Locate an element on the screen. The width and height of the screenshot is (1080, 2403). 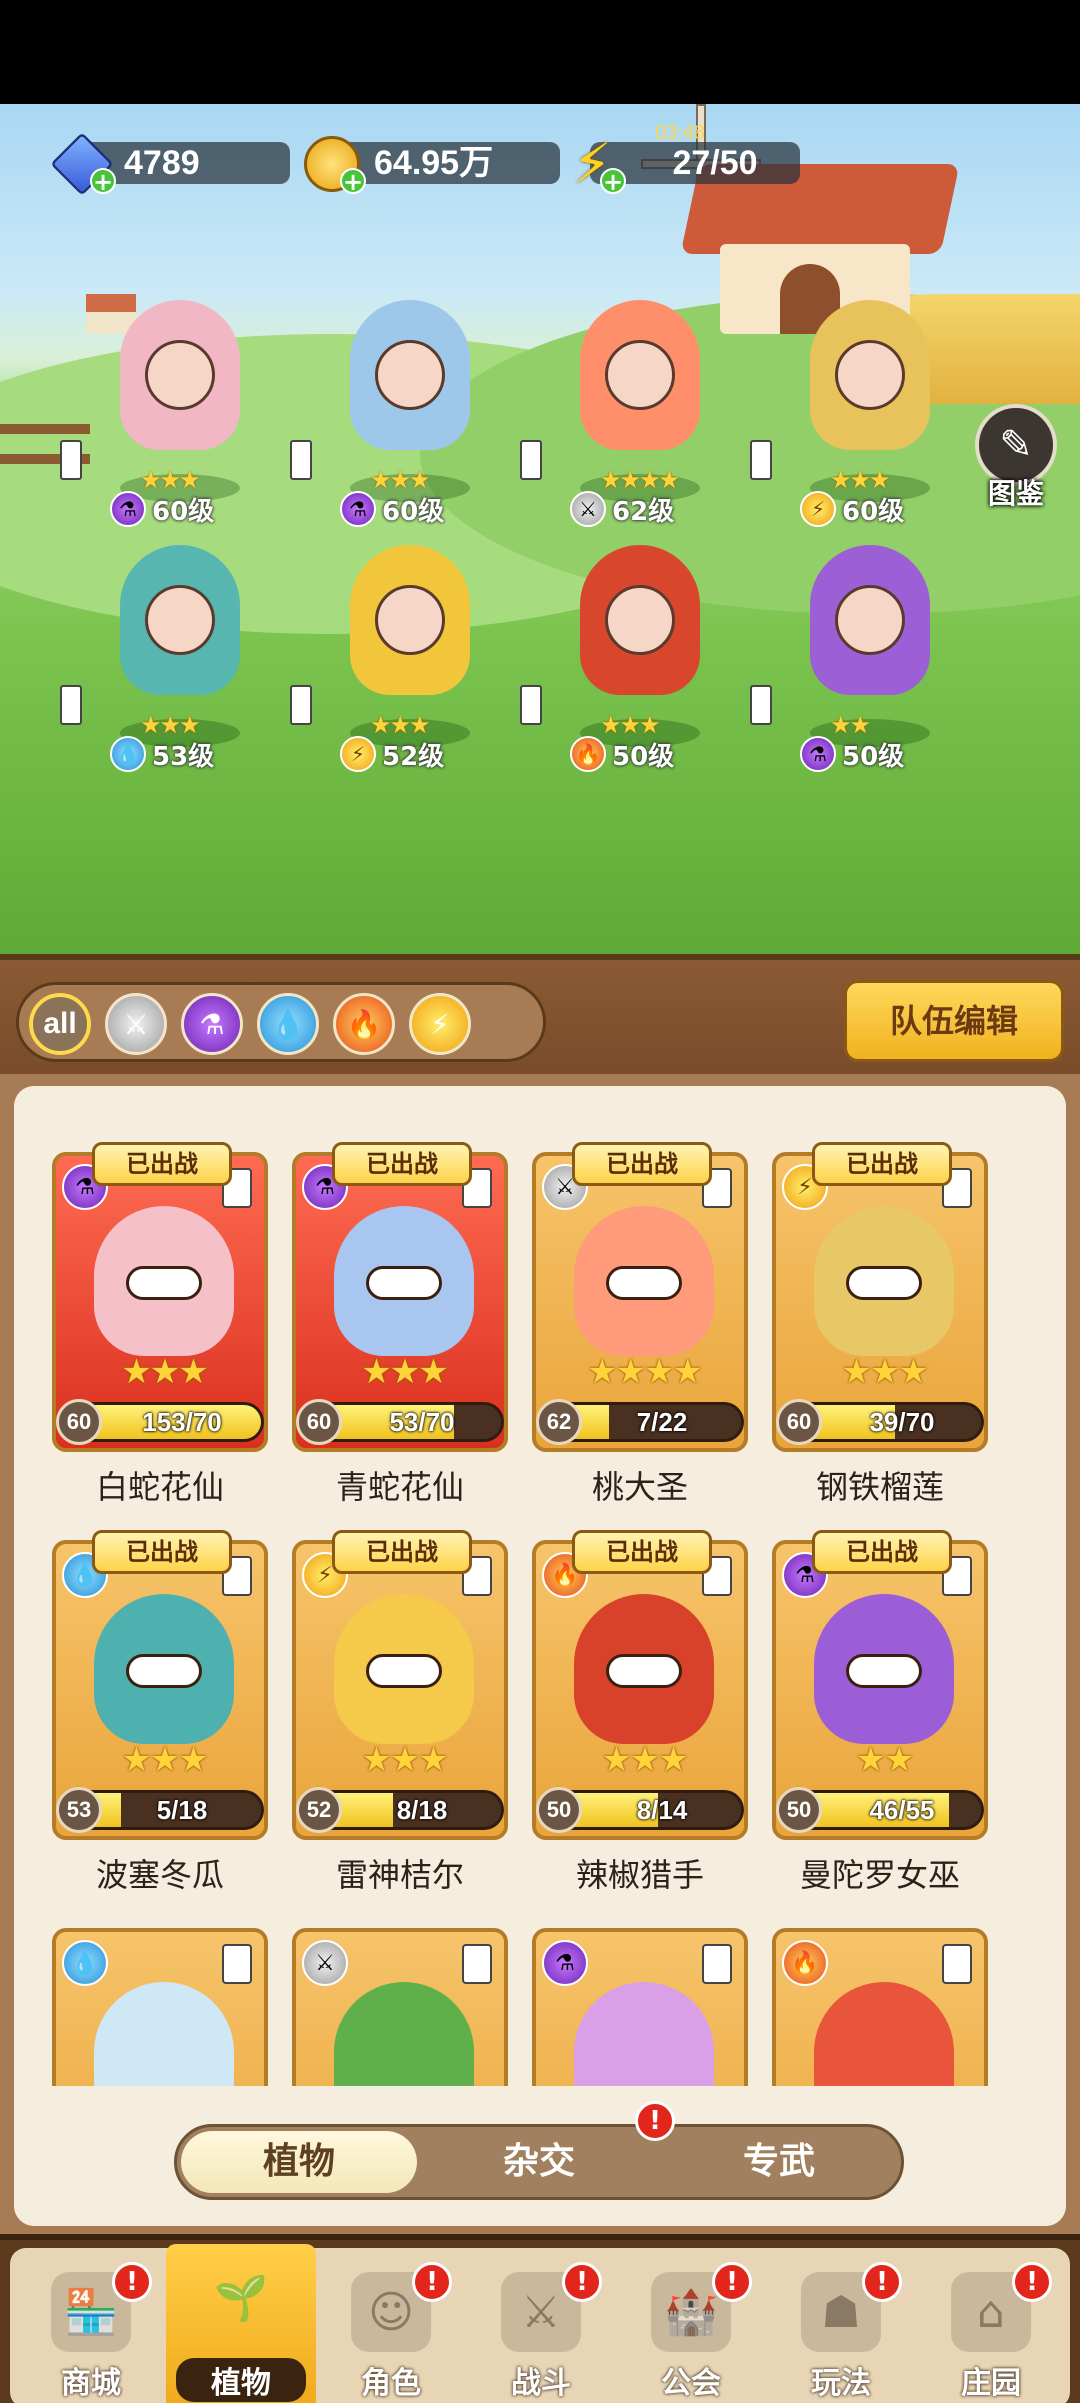
nav-item-character: ☺ 角色! is located at coordinates (391, 2330).